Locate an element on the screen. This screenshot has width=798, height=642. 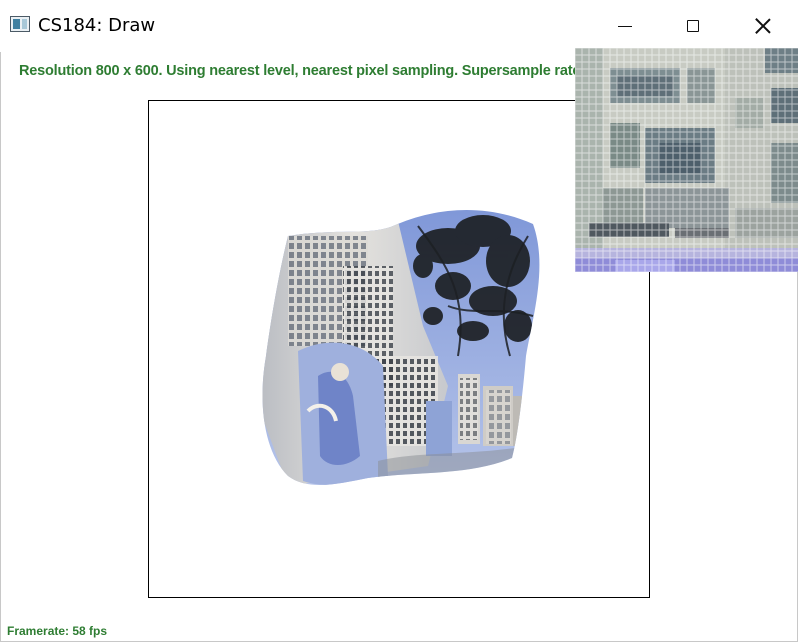
maximize-button is located at coordinates (693, 26).